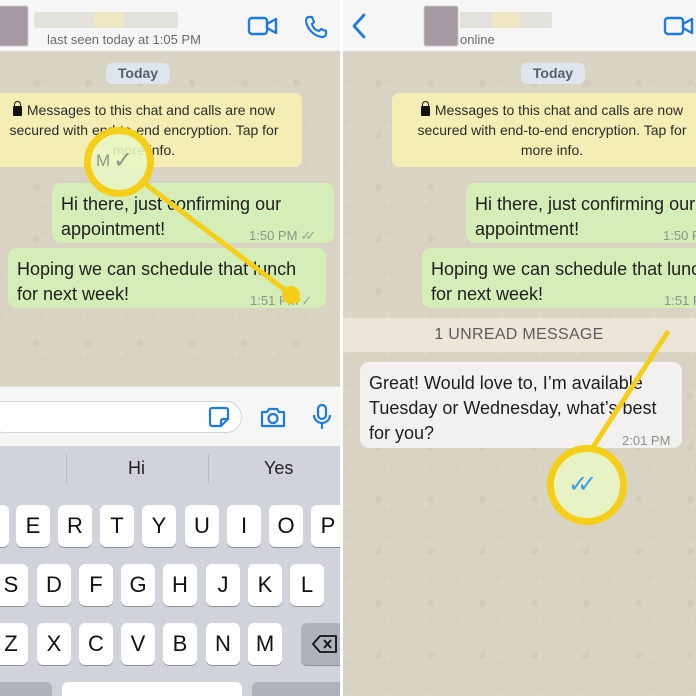 The width and height of the screenshot is (696, 696). I want to click on numbers-key, so click(26, 689).